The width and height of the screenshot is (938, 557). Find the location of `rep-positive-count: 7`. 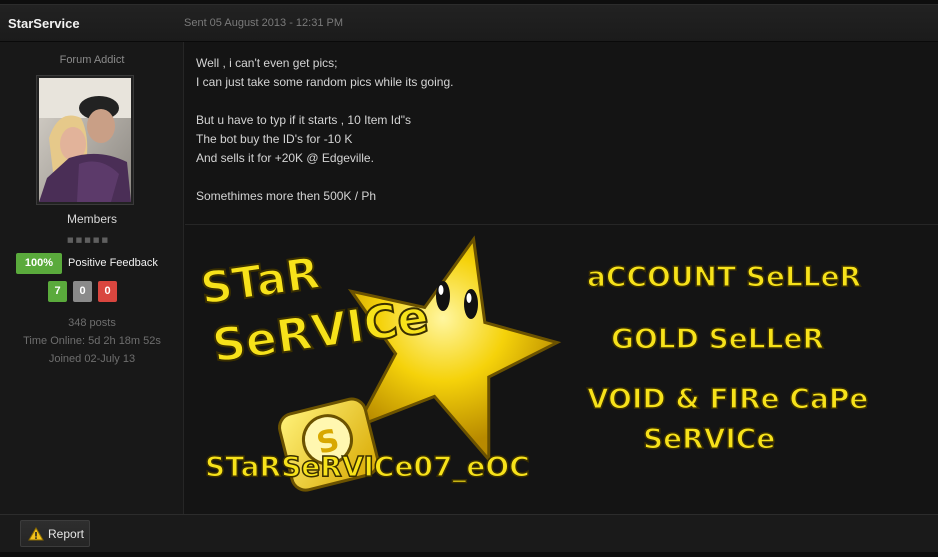

rep-positive-count: 7 is located at coordinates (57, 291).